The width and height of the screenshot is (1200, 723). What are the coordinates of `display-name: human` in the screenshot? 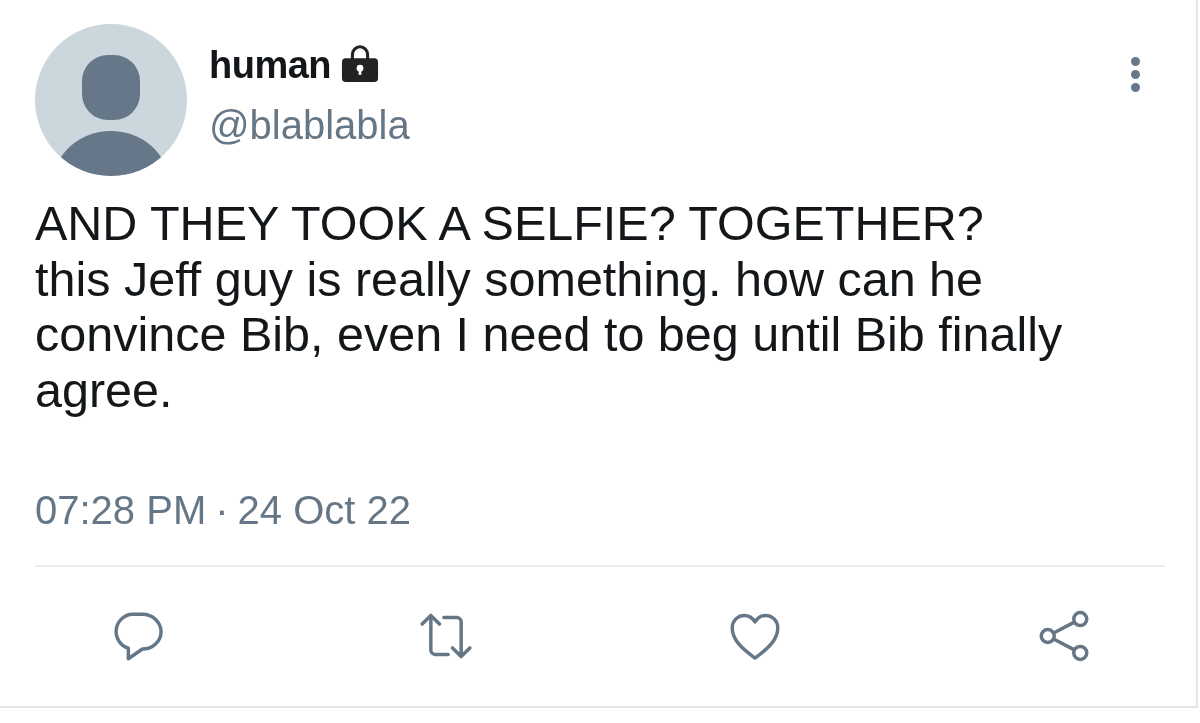 It's located at (270, 65).